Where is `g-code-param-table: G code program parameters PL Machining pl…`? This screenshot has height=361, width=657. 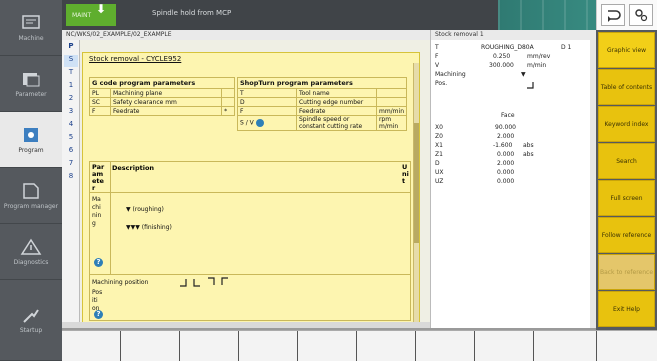 g-code-param-table: G code program parameters PL Machining pl… is located at coordinates (162, 96).